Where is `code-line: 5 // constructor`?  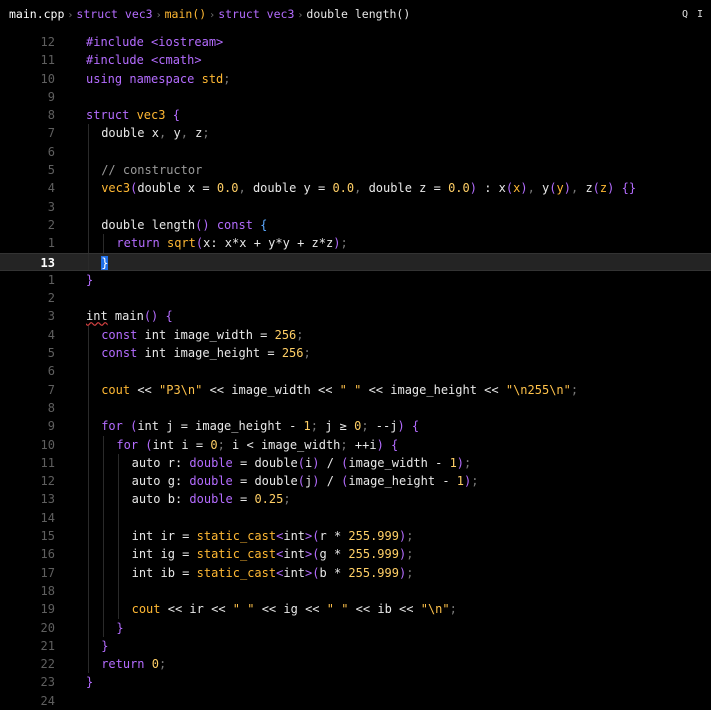 code-line: 5 // constructor is located at coordinates (355, 170).